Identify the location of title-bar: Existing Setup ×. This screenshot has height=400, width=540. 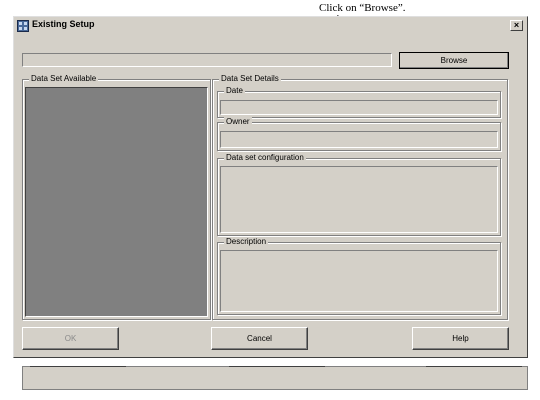
(270, 26).